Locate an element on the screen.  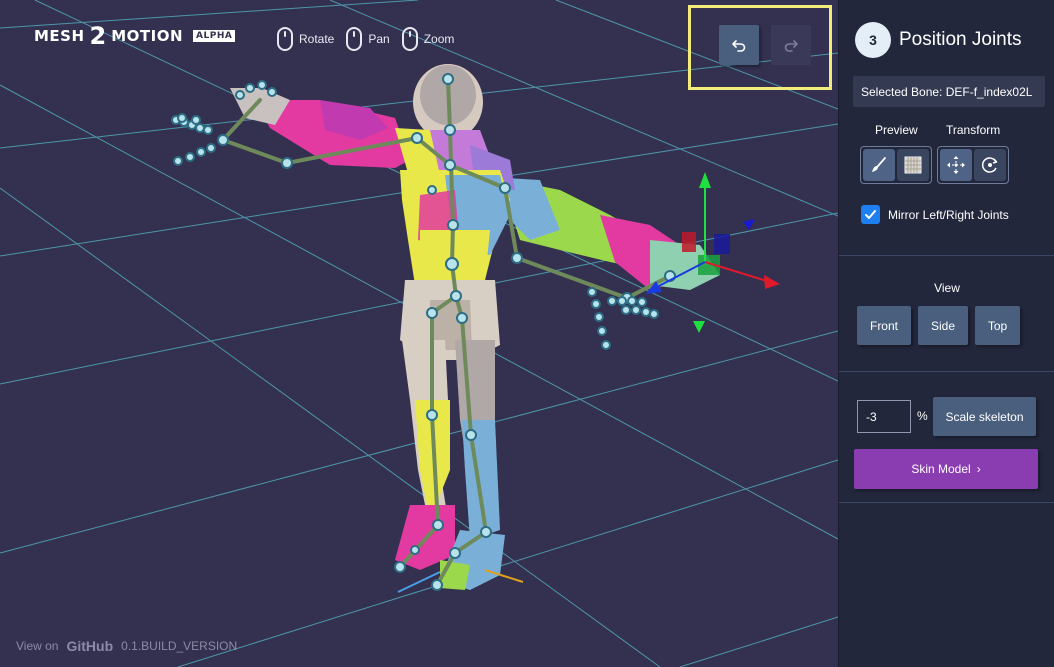
logo-number: 2 is located at coordinates (98, 36).